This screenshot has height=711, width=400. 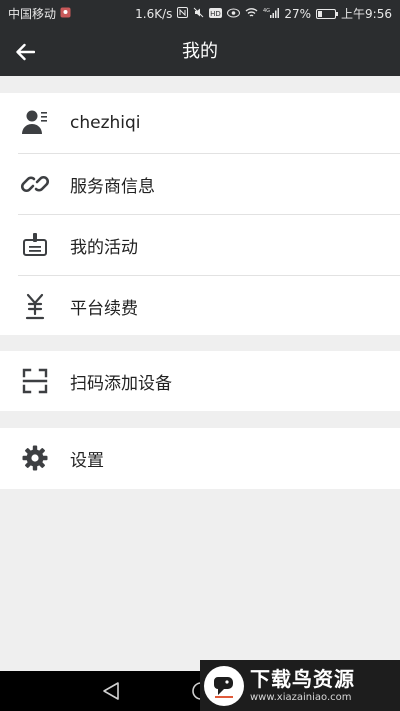 What do you see at coordinates (87, 460) in the screenshot?
I see `settings-label: 设置` at bounding box center [87, 460].